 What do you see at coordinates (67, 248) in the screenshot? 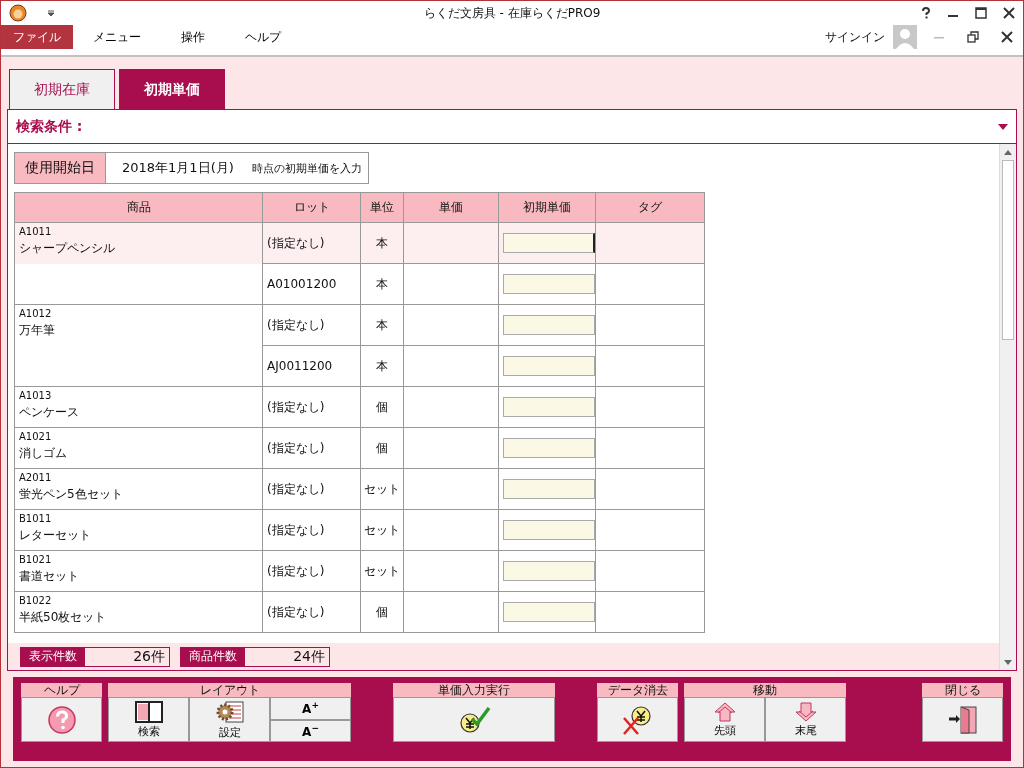
I see `product-name: シャープペンシル` at bounding box center [67, 248].